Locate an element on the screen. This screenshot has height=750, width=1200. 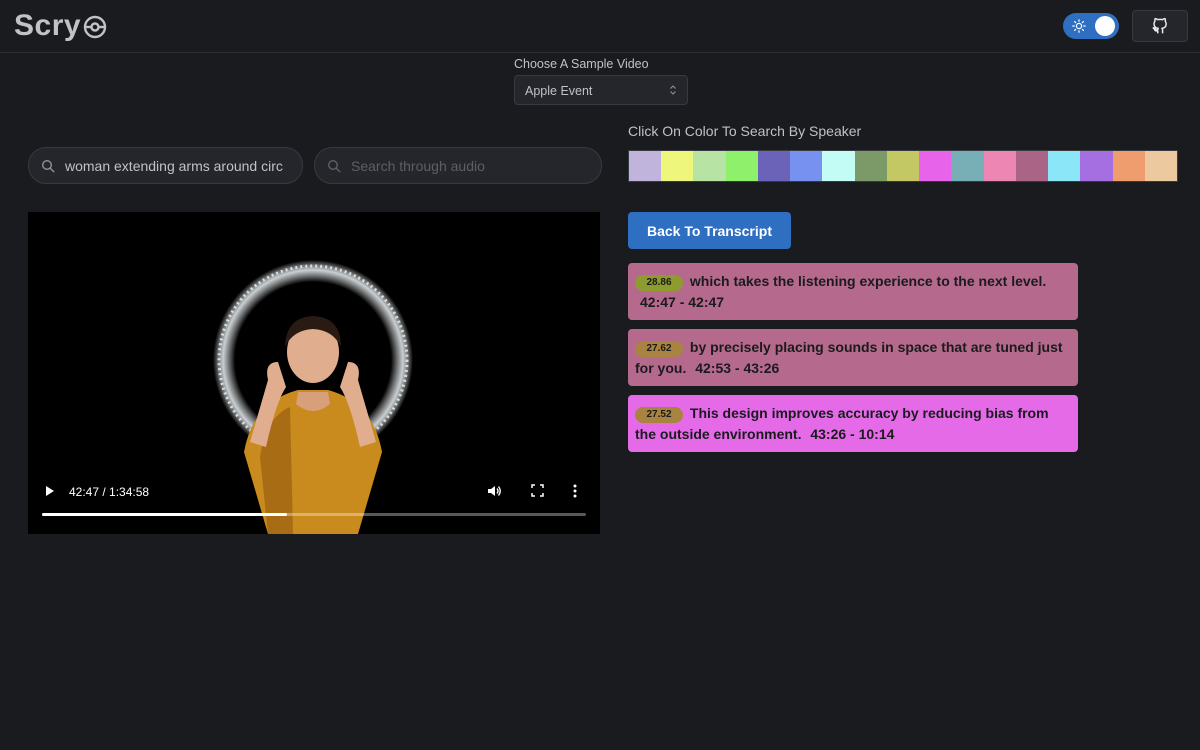
theme-toggle is located at coordinates (1091, 26).